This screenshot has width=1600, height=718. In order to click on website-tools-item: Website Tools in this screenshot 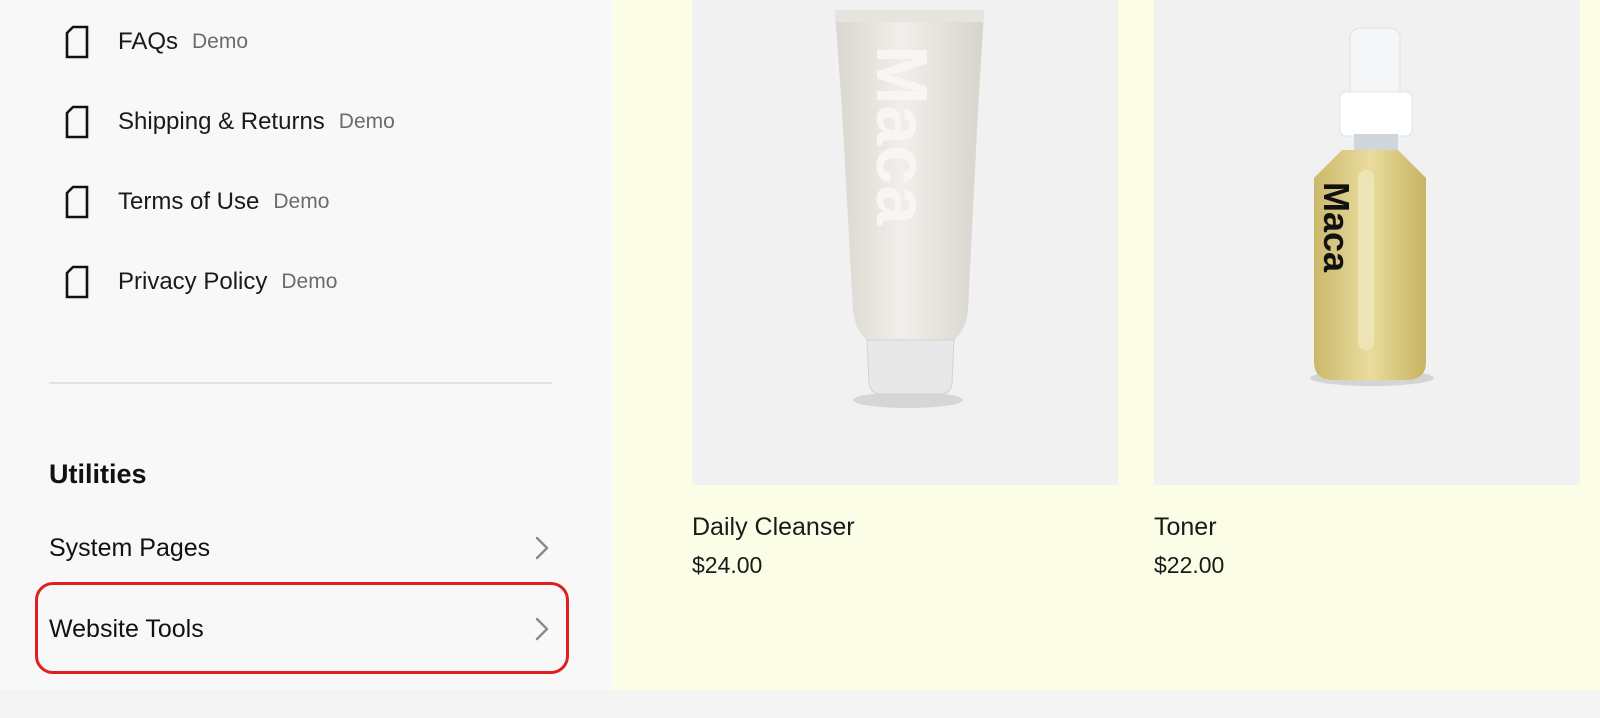, I will do `click(300, 629)`.